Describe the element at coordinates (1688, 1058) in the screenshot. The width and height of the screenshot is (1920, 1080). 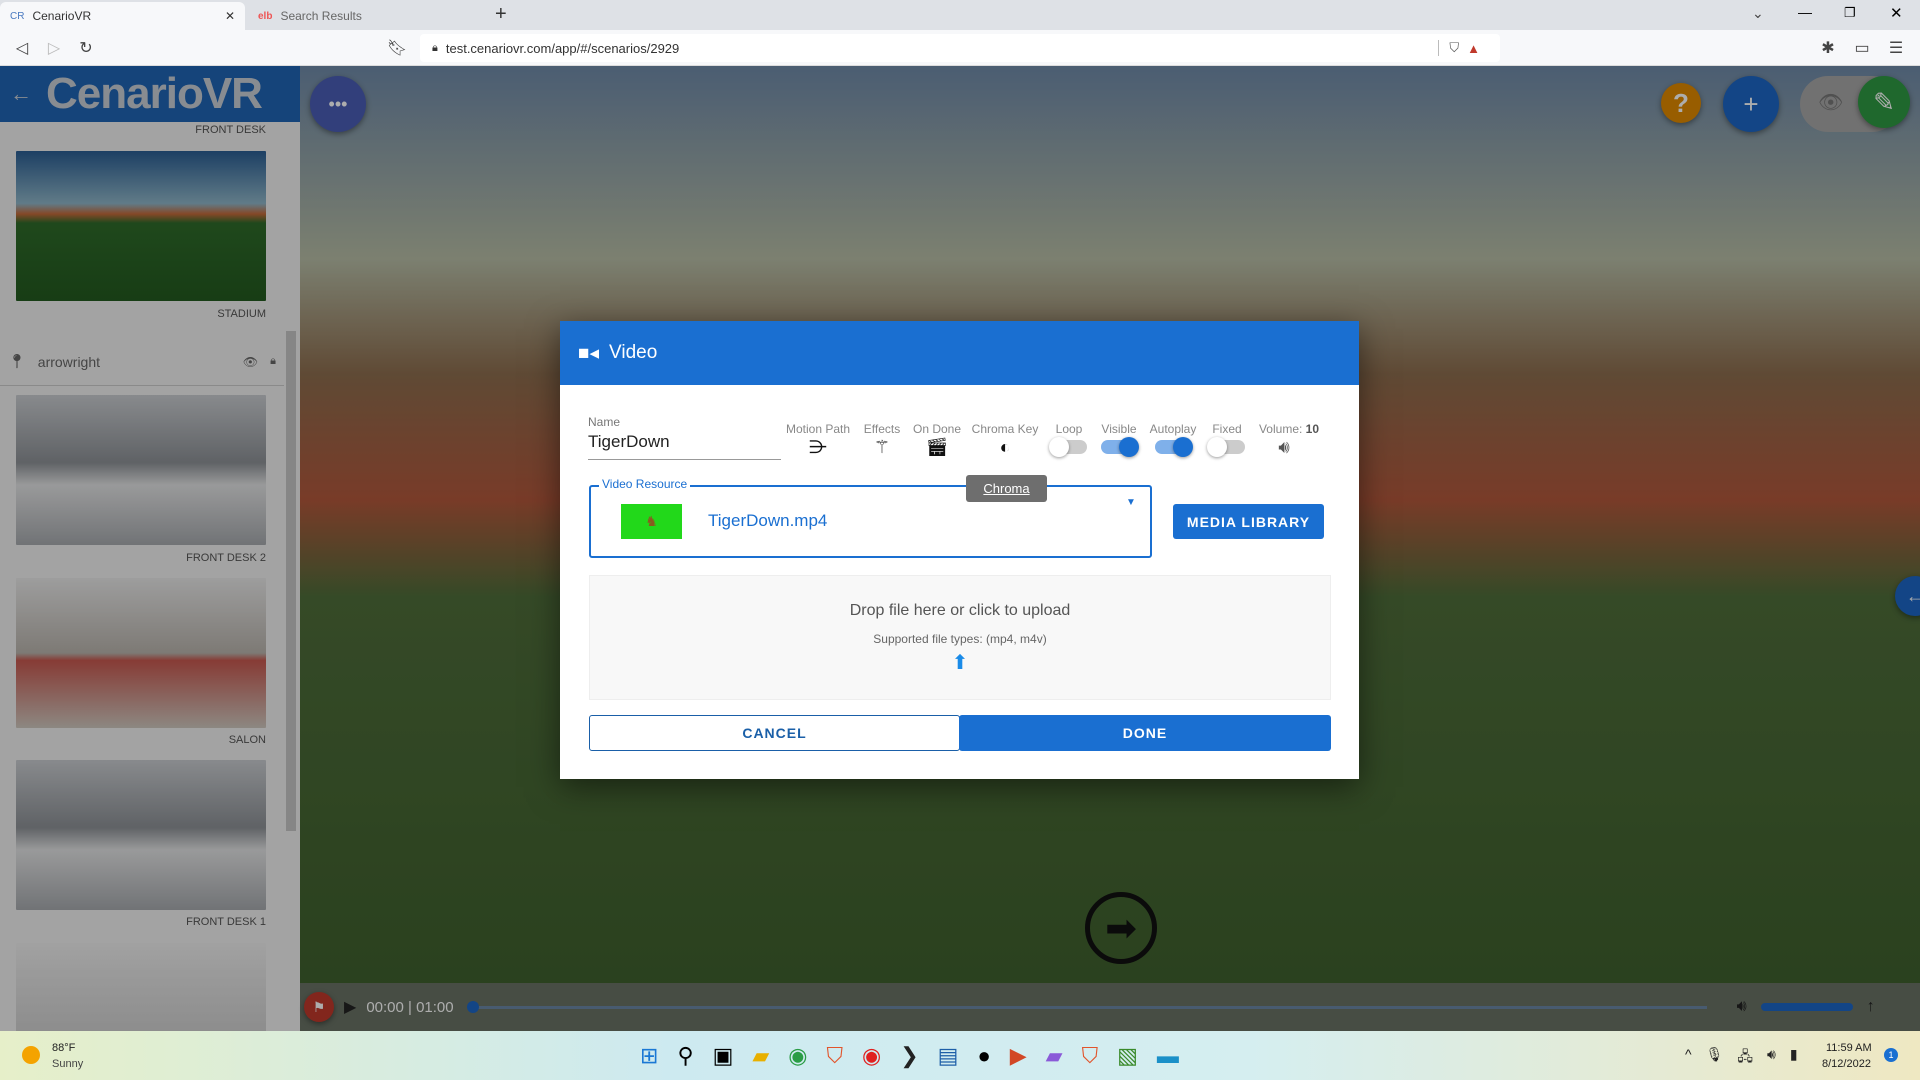
I see `tray-chevron-icon: ^` at that location.